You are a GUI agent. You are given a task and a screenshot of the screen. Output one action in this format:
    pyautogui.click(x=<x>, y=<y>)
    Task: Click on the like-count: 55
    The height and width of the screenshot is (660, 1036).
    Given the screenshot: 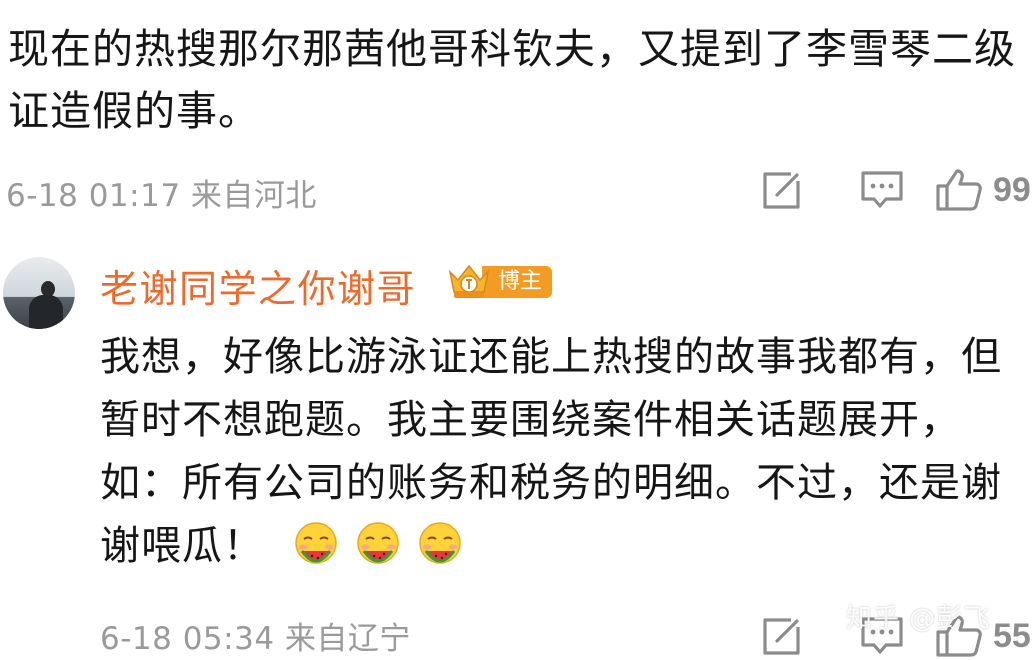 What is the action you would take?
    pyautogui.click(x=1012, y=635)
    